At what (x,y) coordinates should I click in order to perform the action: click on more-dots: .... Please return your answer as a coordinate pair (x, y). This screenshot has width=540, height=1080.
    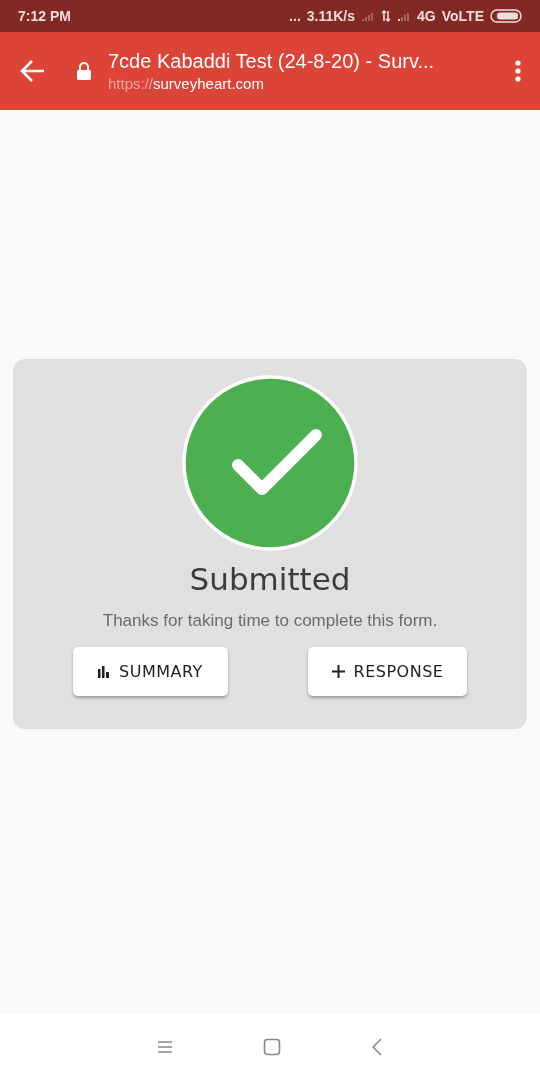
    Looking at the image, I should click on (295, 16).